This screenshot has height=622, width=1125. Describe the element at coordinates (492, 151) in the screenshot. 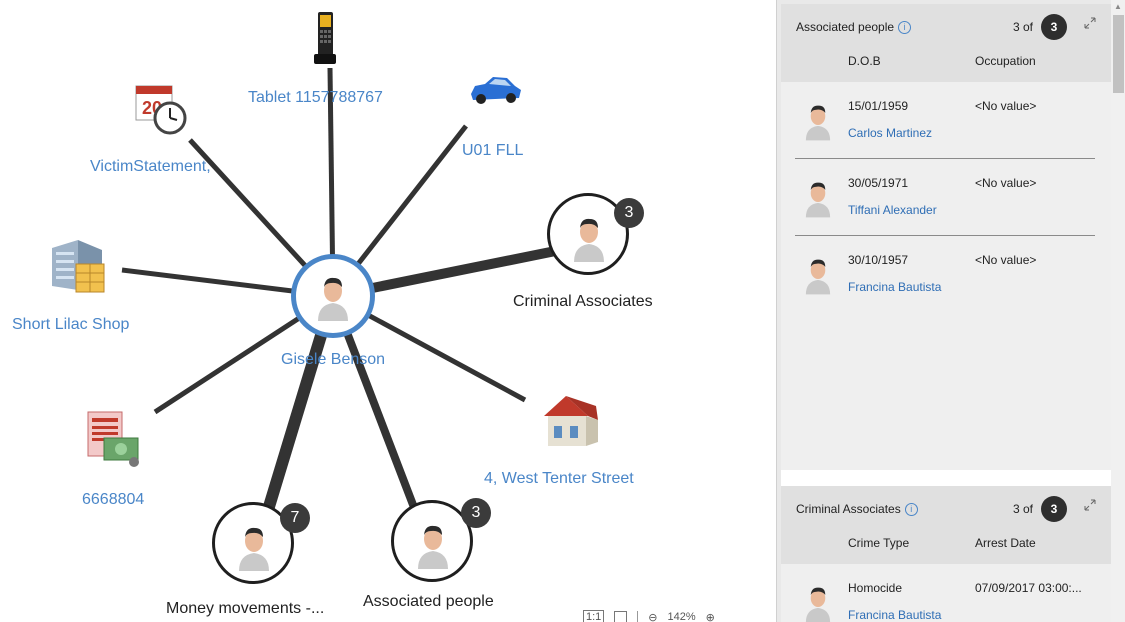

I see `car-label: U01 FLL` at that location.